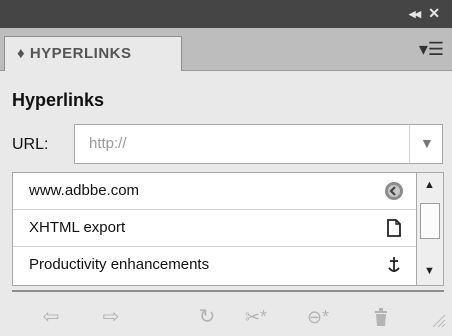 The width and height of the screenshot is (452, 336). I want to click on tab-label: ♦ HYPERLINKS, so click(74, 53).